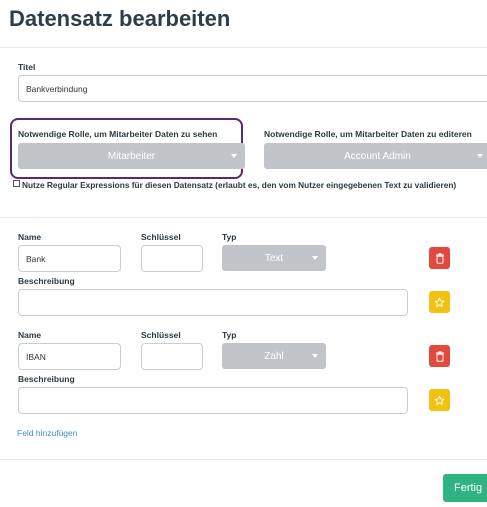 Image resolution: width=487 pixels, height=507 pixels. What do you see at coordinates (57, 88) in the screenshot?
I see `titel-input-value: Bankverbindung` at bounding box center [57, 88].